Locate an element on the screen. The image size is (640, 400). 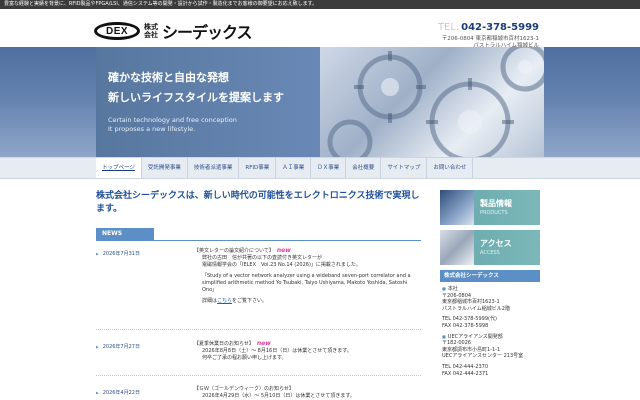
header-tel: TEL. 042-378-5999 is located at coordinates (488, 27).